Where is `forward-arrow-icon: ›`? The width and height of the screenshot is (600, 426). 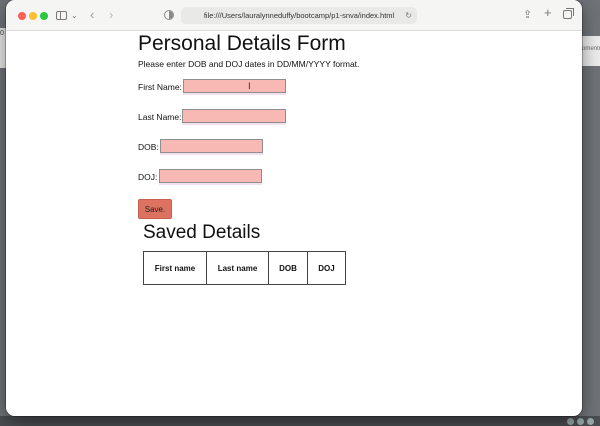
forward-arrow-icon: › is located at coordinates (111, 15).